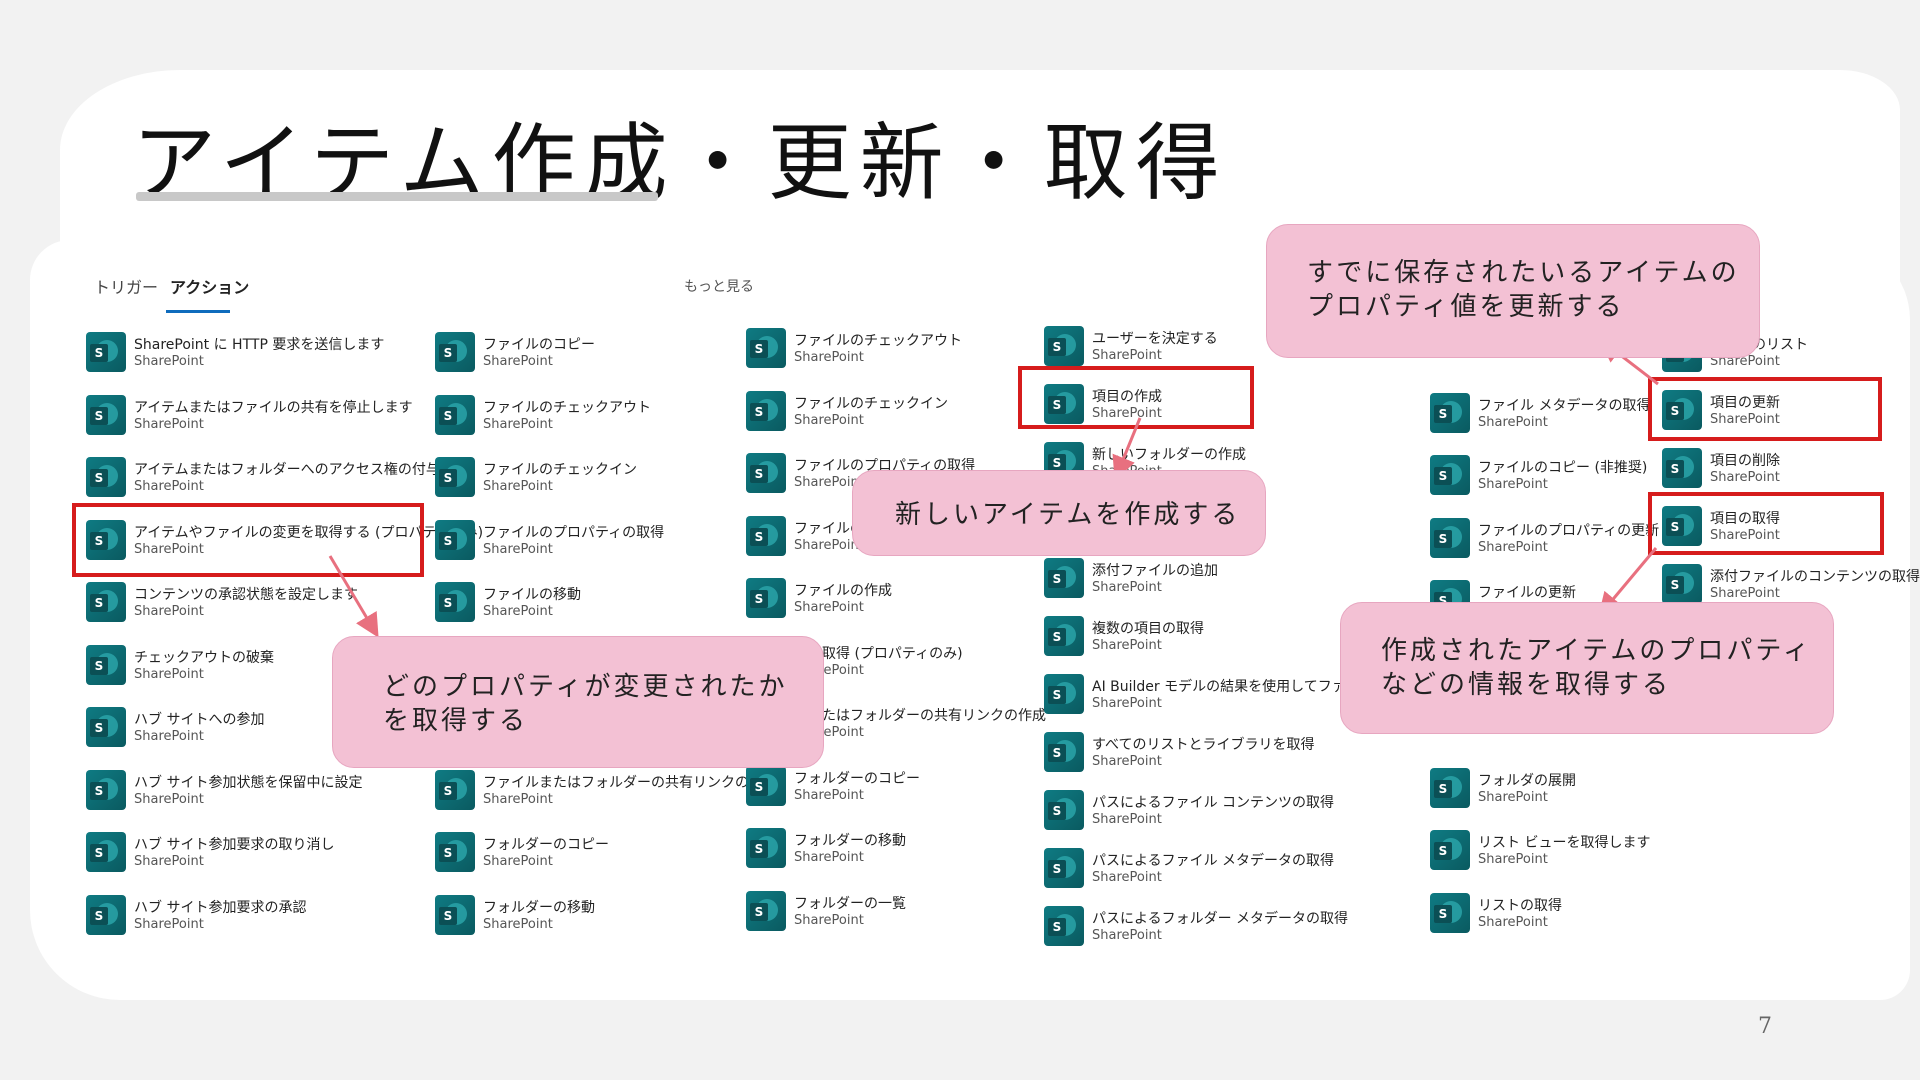 This screenshot has height=1080, width=1920. What do you see at coordinates (1059, 513) in the screenshot?
I see `callout-create-item: 新しいアイテムを作成する` at bounding box center [1059, 513].